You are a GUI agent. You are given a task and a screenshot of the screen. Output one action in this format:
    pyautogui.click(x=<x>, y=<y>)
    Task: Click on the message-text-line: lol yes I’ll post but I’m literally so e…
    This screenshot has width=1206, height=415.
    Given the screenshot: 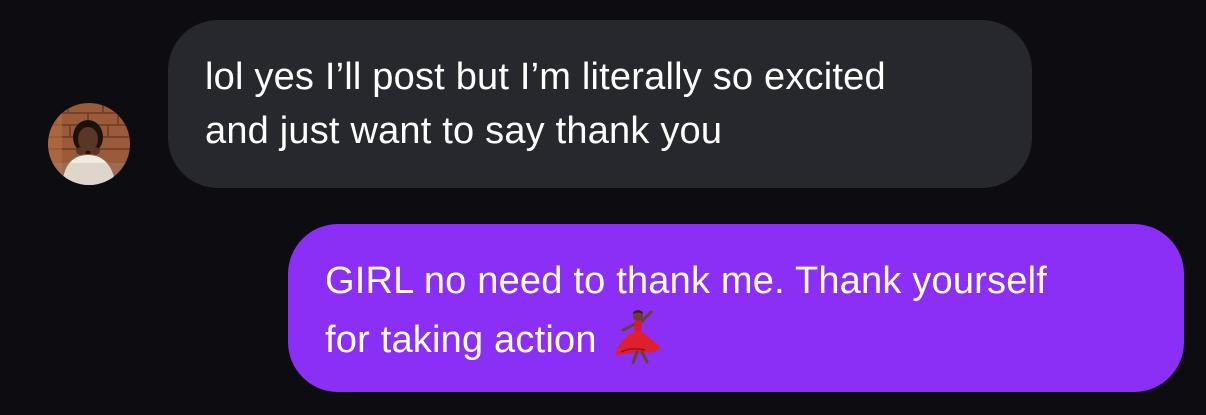 What is the action you would take?
    pyautogui.click(x=545, y=77)
    